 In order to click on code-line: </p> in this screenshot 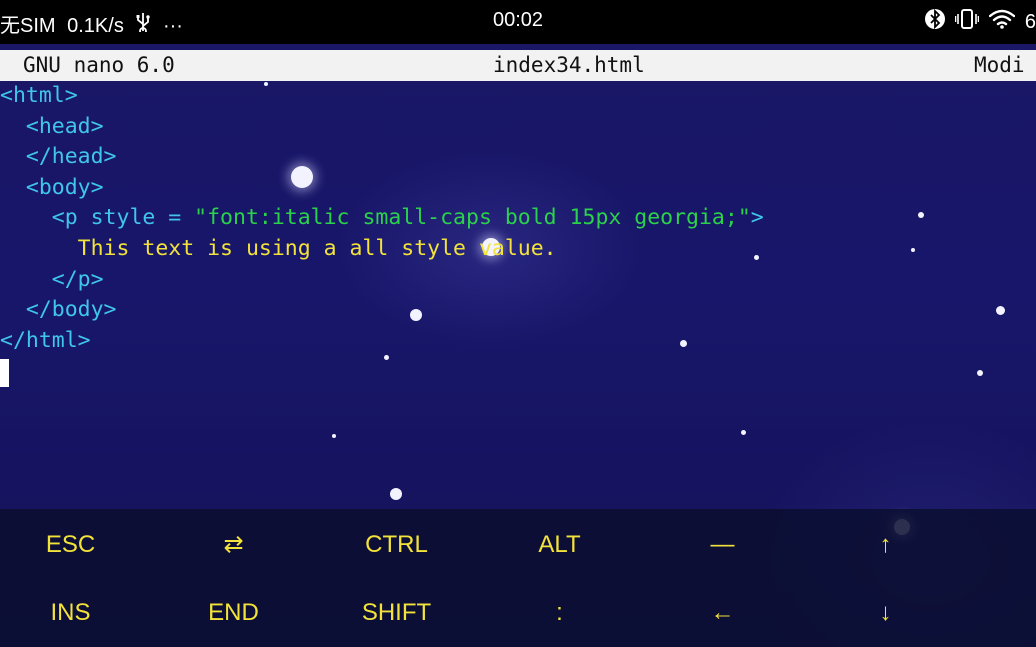, I will do `click(52, 280)`.